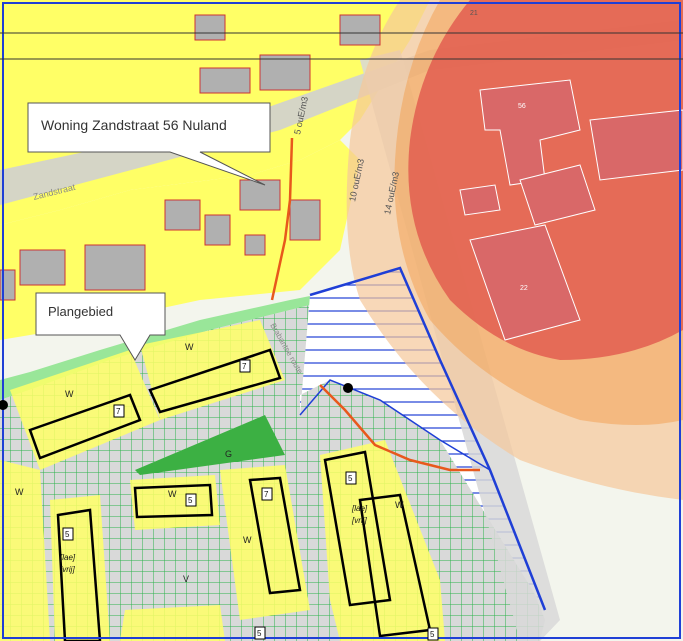  I want to click on building-label-22: 22, so click(524, 288).